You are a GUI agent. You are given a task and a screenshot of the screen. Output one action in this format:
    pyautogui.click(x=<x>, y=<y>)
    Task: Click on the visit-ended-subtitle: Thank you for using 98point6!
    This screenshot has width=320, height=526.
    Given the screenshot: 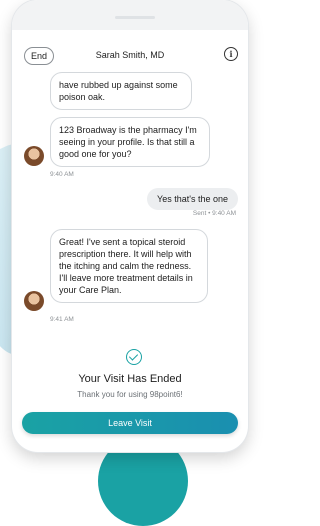 What is the action you would take?
    pyautogui.click(x=130, y=394)
    